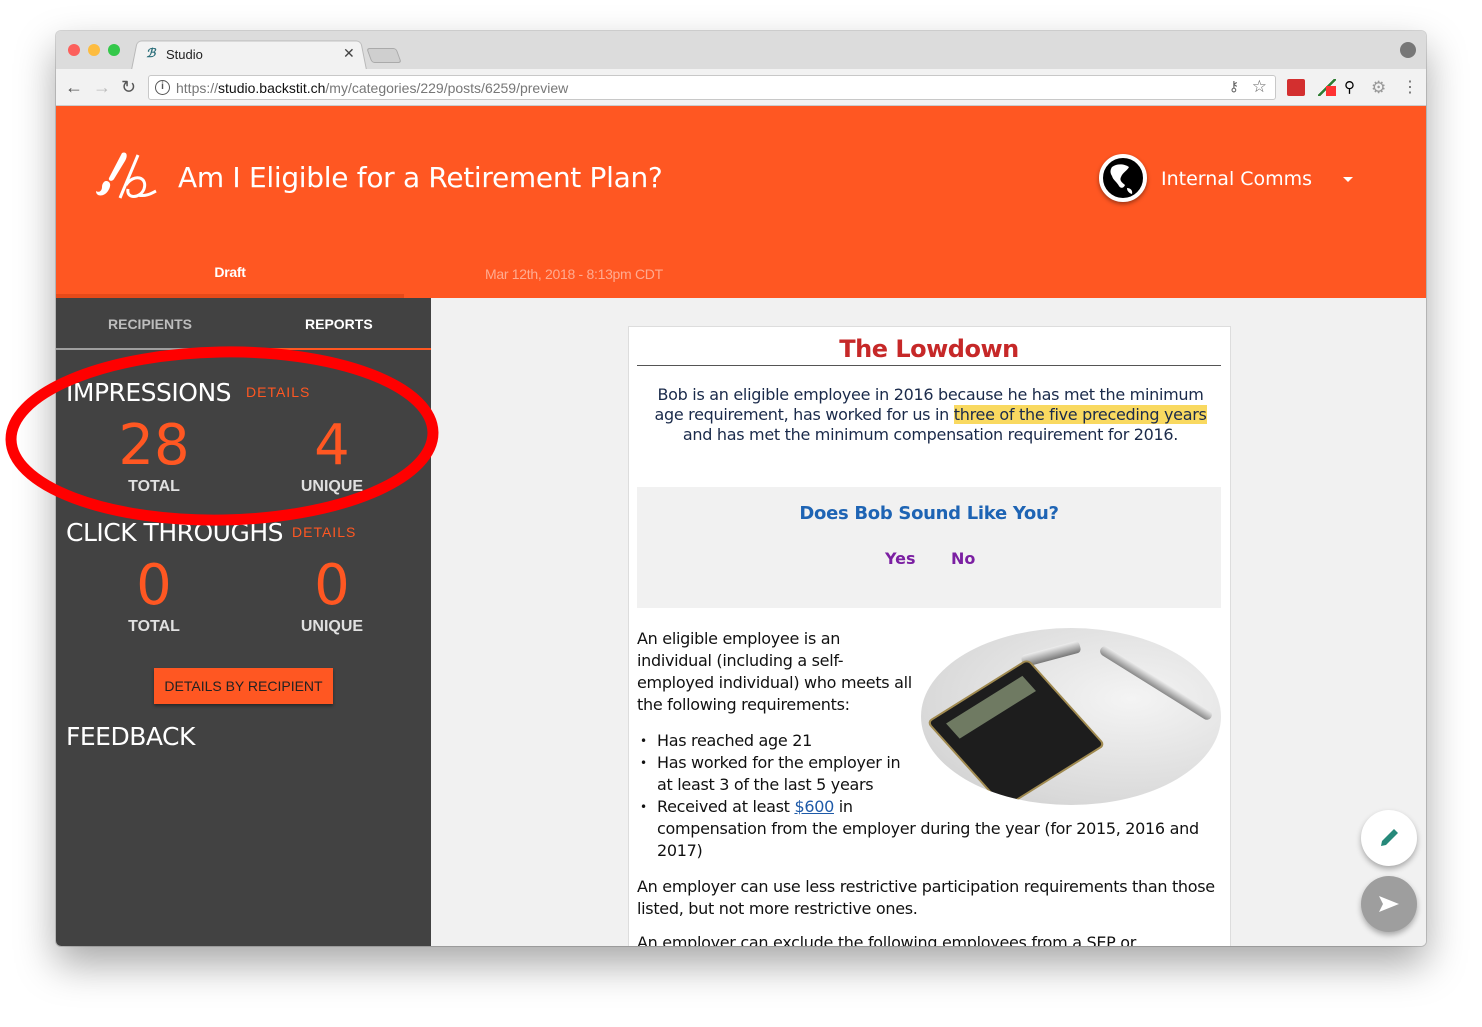 This screenshot has width=1482, height=1027. Describe the element at coordinates (1080, 414) in the screenshot. I see `highlighted-text: three of the five preceding years` at that location.